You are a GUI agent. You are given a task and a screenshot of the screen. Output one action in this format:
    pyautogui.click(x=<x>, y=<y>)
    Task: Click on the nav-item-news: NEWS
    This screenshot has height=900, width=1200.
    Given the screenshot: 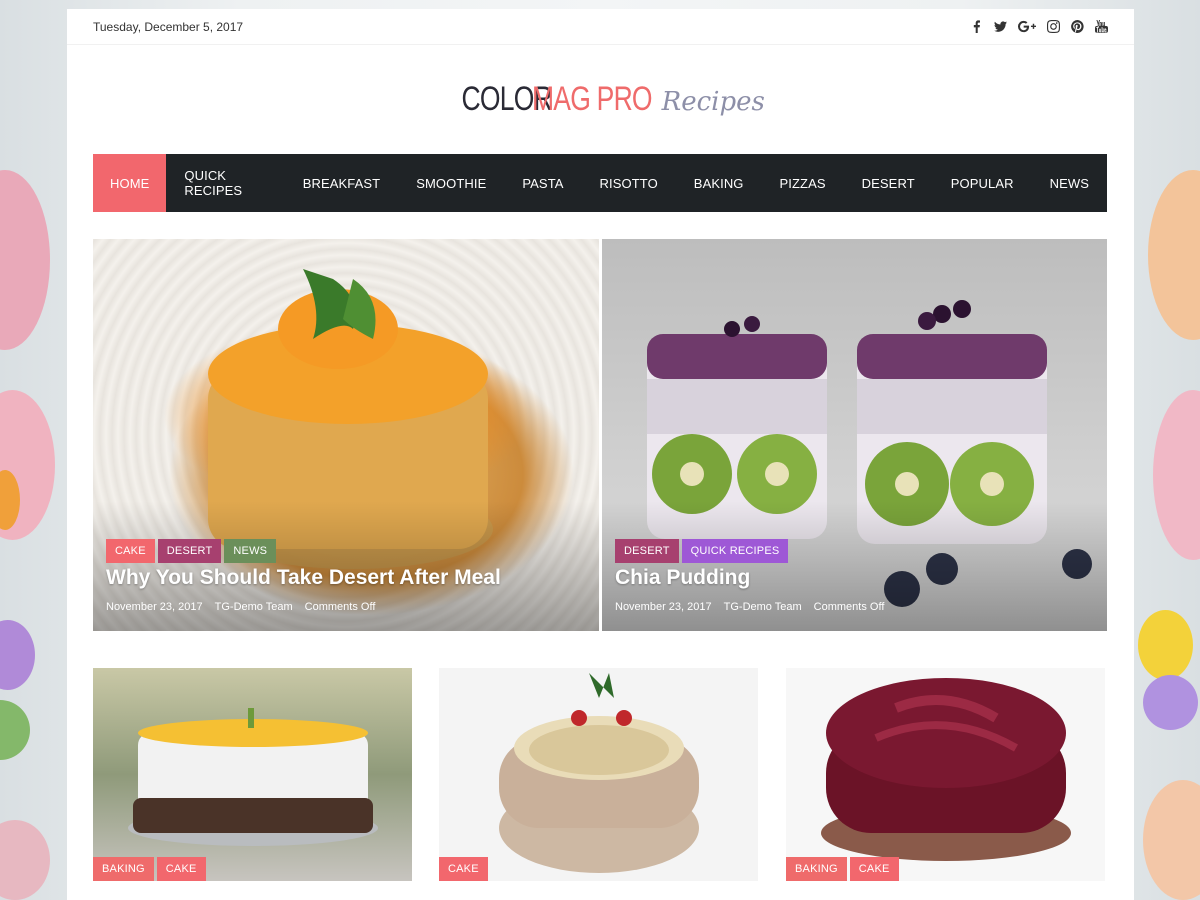 What is the action you would take?
    pyautogui.click(x=1069, y=183)
    